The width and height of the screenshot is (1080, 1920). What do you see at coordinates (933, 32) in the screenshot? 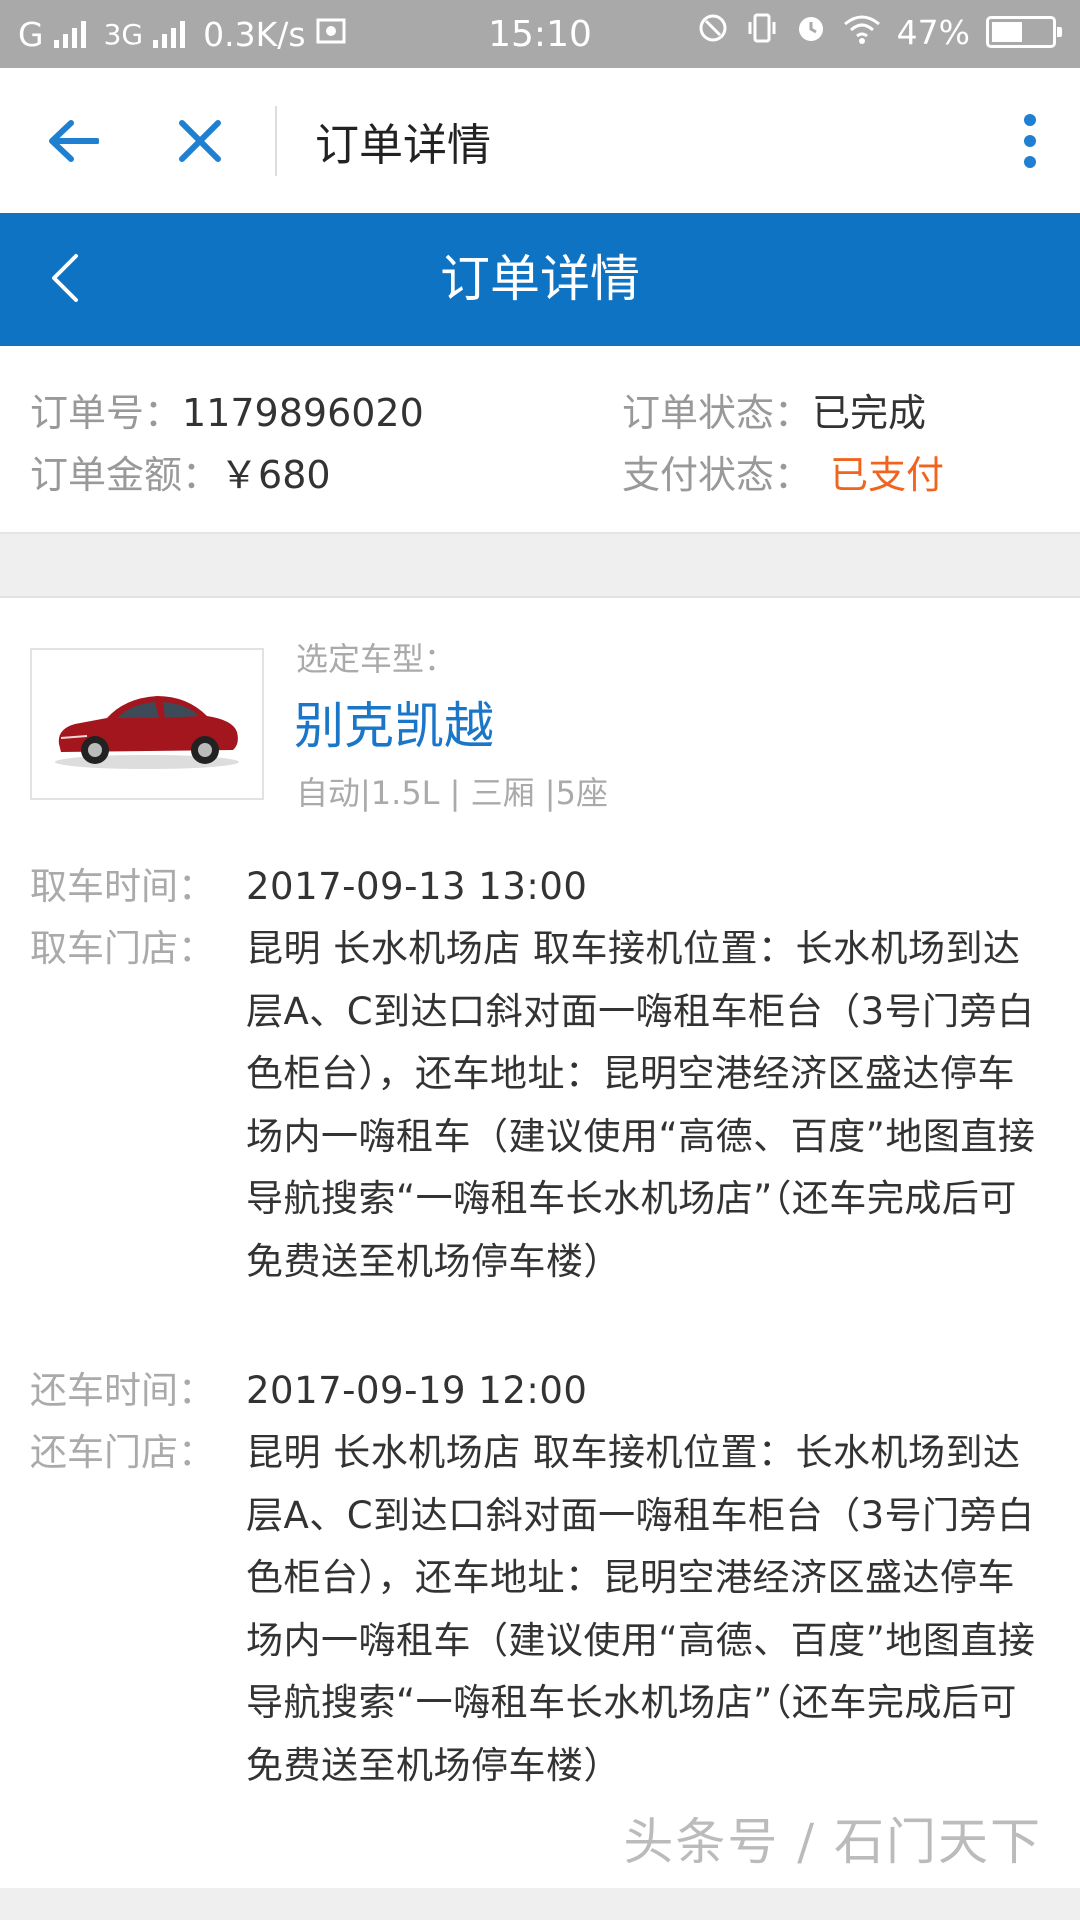
I see `battery-percent: 47%` at bounding box center [933, 32].